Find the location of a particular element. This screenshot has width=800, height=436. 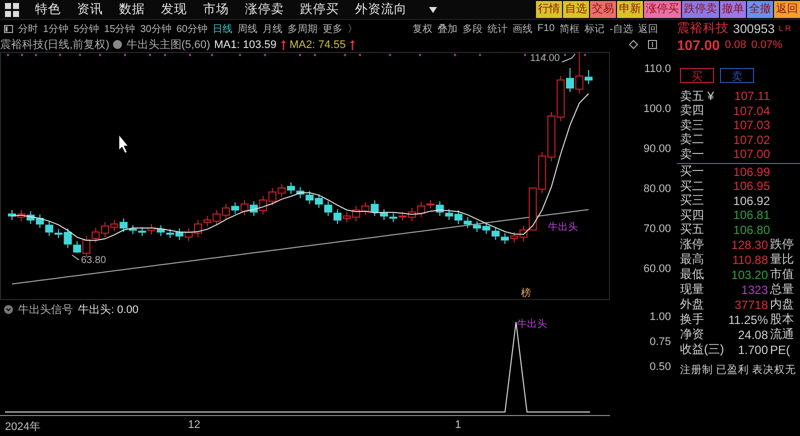

order-level-label: 卖二 is located at coordinates (692, 139).